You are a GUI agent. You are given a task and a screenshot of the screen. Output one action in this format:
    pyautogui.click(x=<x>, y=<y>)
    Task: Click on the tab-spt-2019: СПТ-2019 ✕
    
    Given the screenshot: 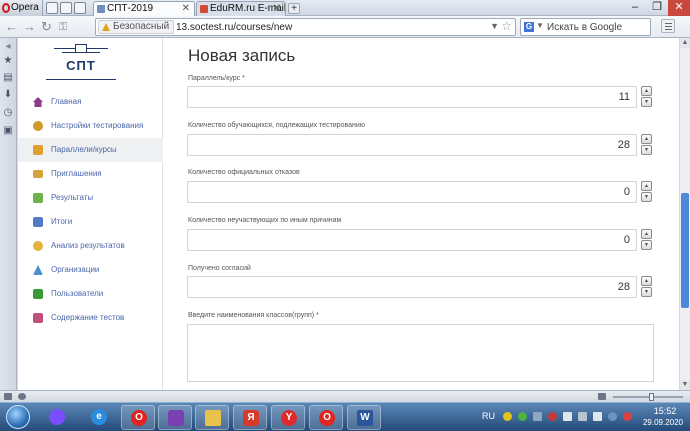 What is the action you would take?
    pyautogui.click(x=144, y=8)
    